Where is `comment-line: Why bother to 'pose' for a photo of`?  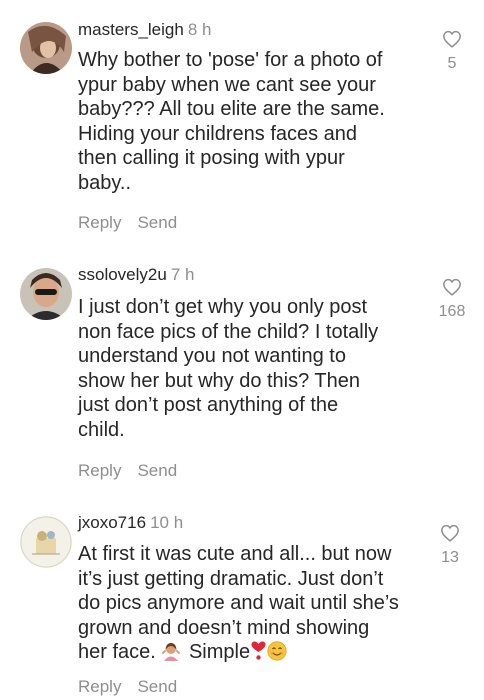
comment-line: Why bother to 'pose' for a photo of is located at coordinates (230, 60).